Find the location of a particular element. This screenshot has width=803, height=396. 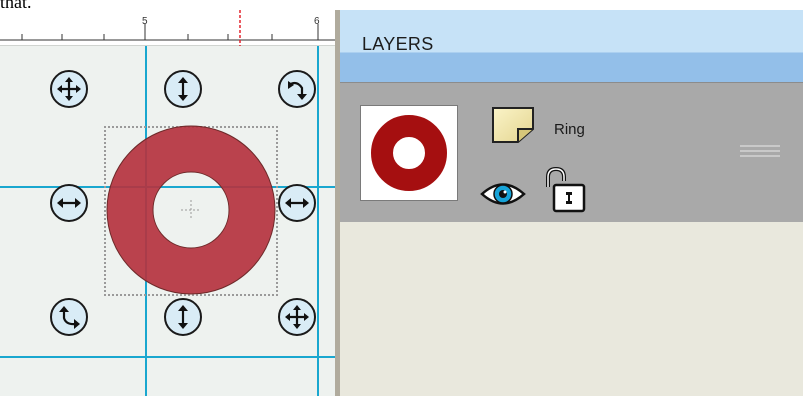

rotate-handle-top-right is located at coordinates (297, 89).